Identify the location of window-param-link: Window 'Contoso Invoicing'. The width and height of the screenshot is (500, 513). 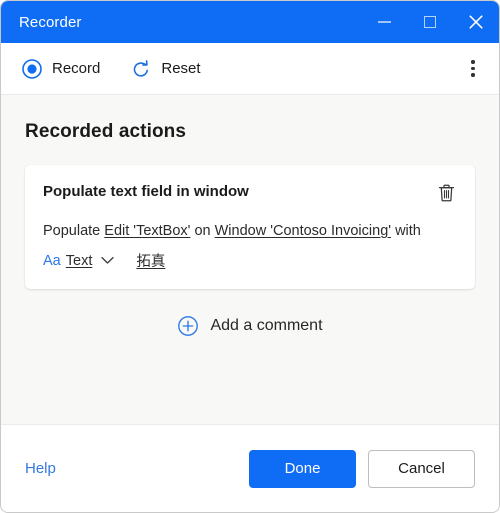
(303, 231).